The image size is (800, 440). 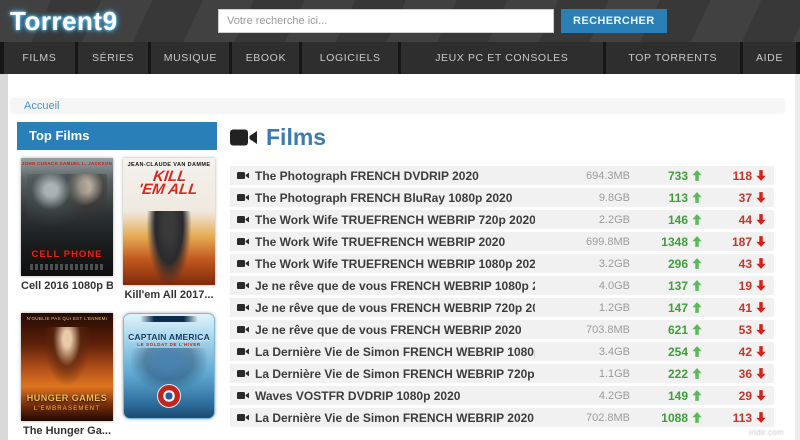 I want to click on torrent-leechers: 37, so click(x=734, y=198).